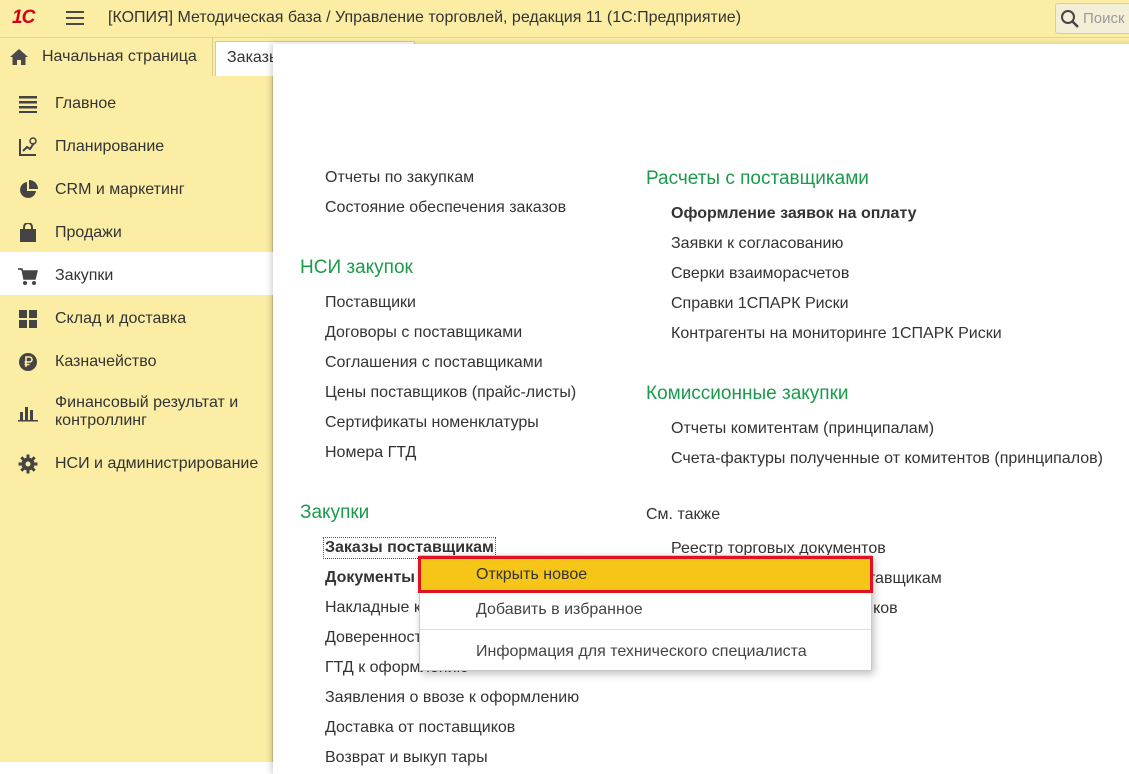  What do you see at coordinates (136, 101) in the screenshot?
I see `sidebar-item-main: Главное` at bounding box center [136, 101].